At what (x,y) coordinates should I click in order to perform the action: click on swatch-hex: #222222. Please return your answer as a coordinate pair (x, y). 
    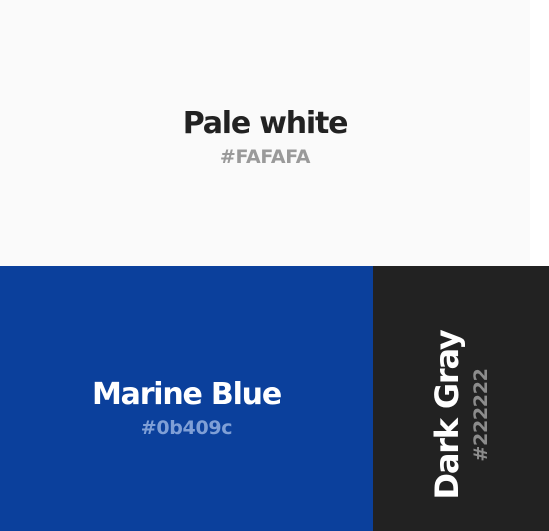
    Looking at the image, I should click on (481, 414).